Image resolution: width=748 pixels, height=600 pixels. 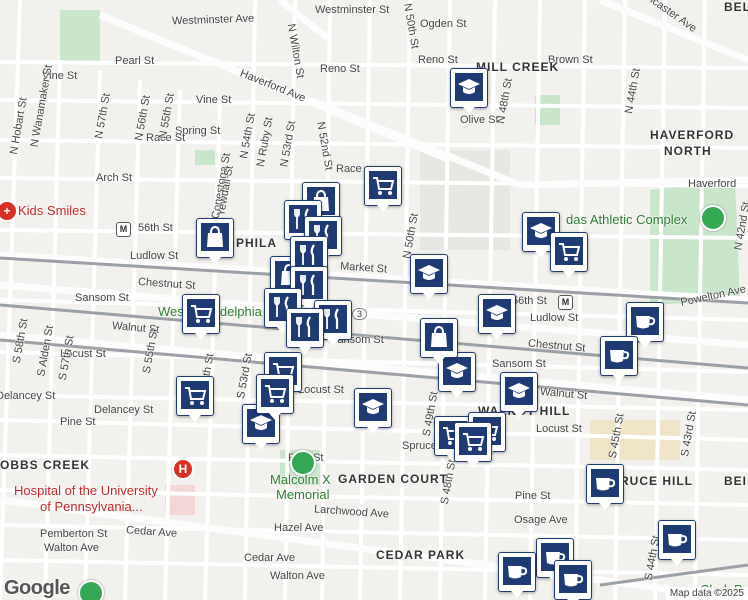 What do you see at coordinates (302, 494) in the screenshot?
I see `poi-label: Memorial` at bounding box center [302, 494].